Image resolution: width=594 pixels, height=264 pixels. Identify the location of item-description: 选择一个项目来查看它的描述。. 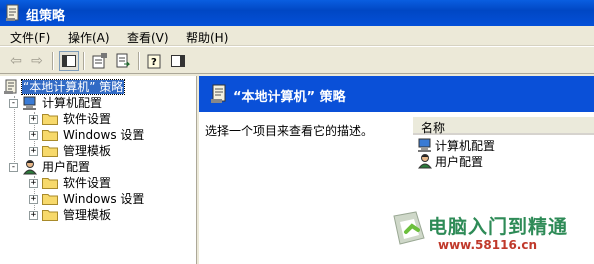
(289, 131).